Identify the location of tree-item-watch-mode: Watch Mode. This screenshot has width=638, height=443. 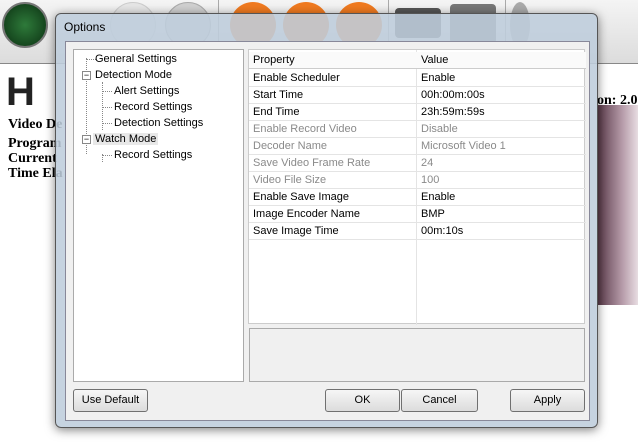
(126, 139).